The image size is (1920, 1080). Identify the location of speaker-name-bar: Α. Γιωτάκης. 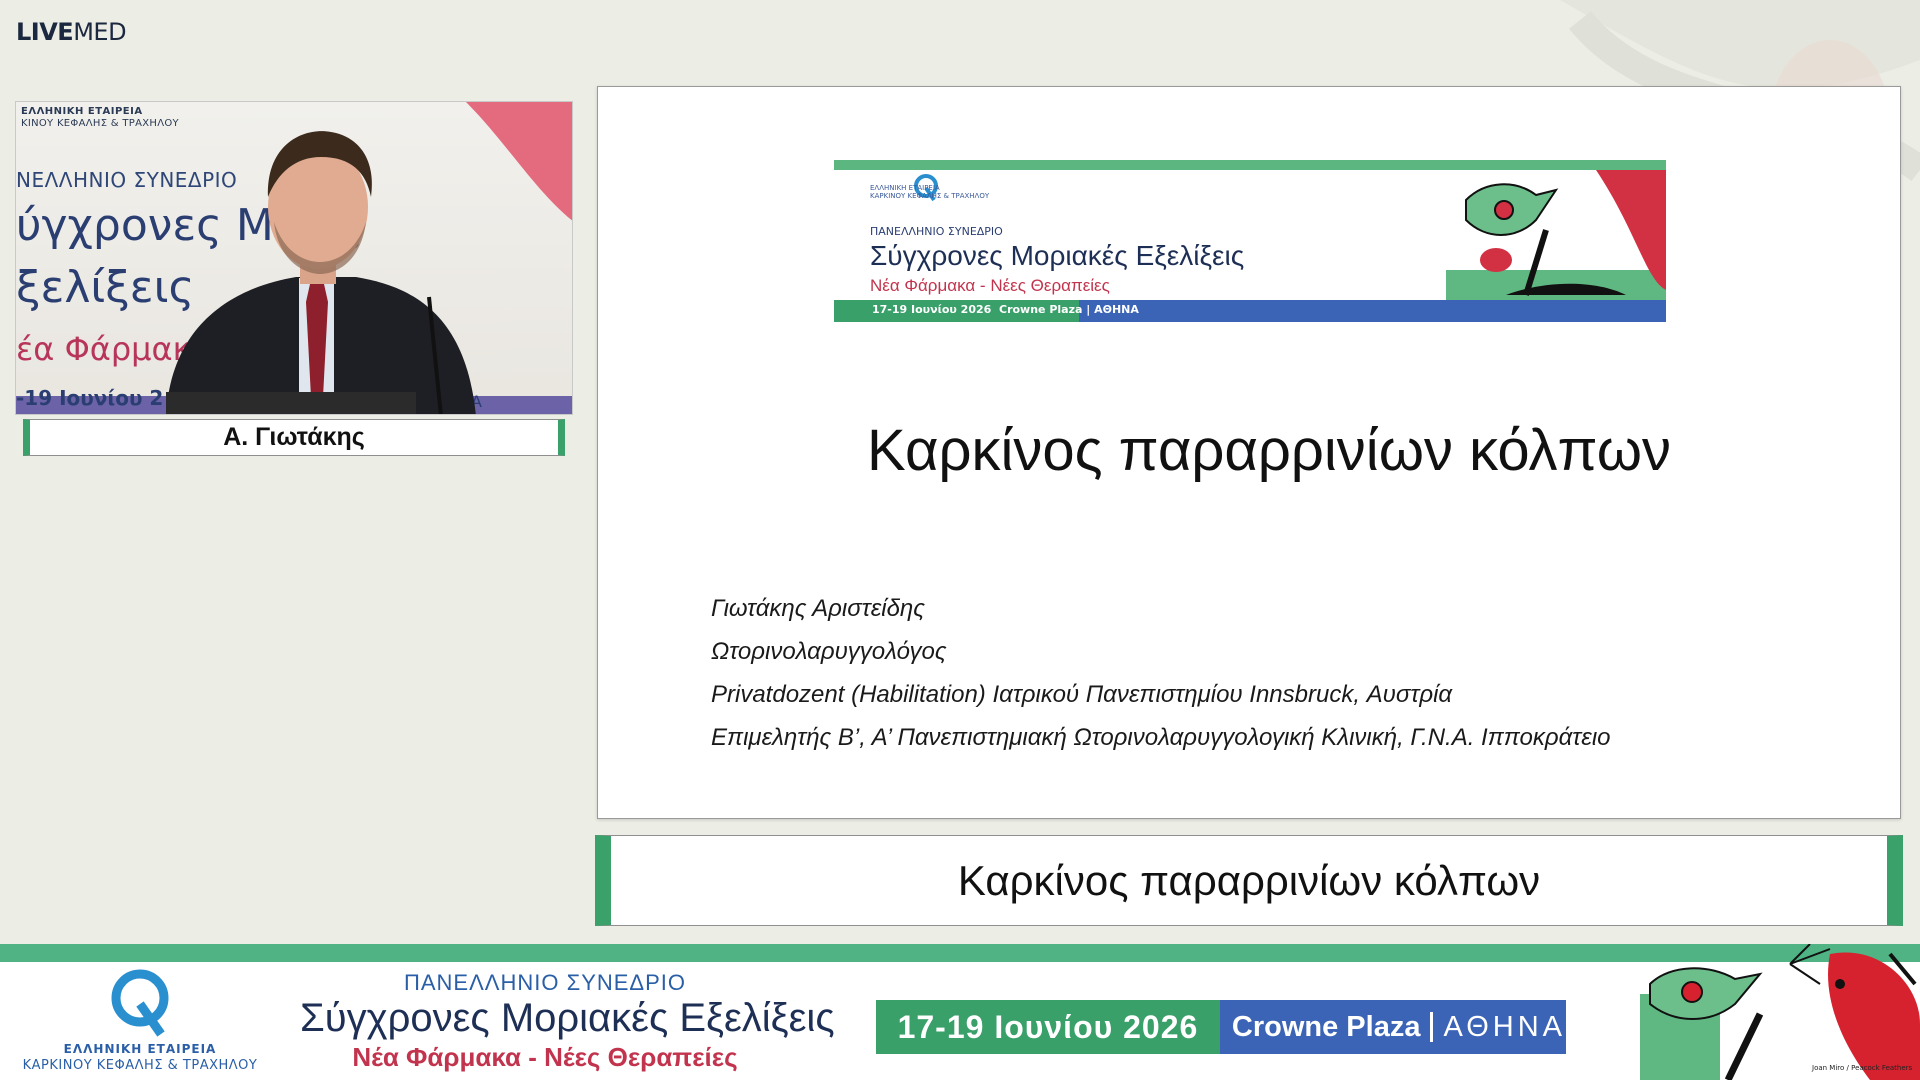
(294, 437).